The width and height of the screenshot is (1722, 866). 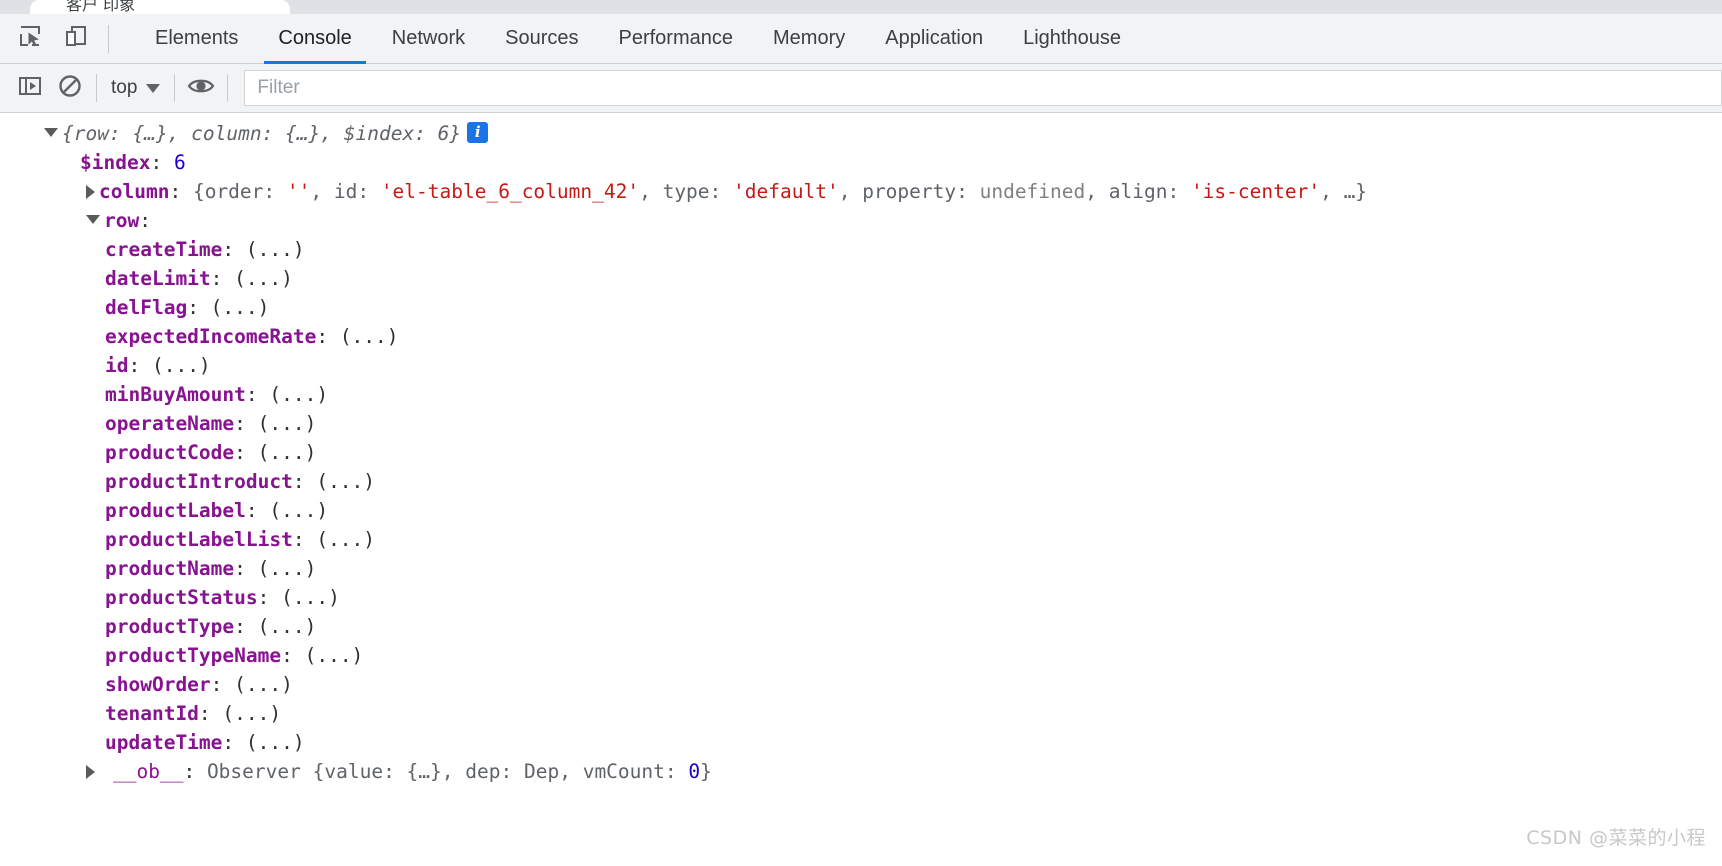 I want to click on tab-memory: Memory, so click(x=809, y=38).